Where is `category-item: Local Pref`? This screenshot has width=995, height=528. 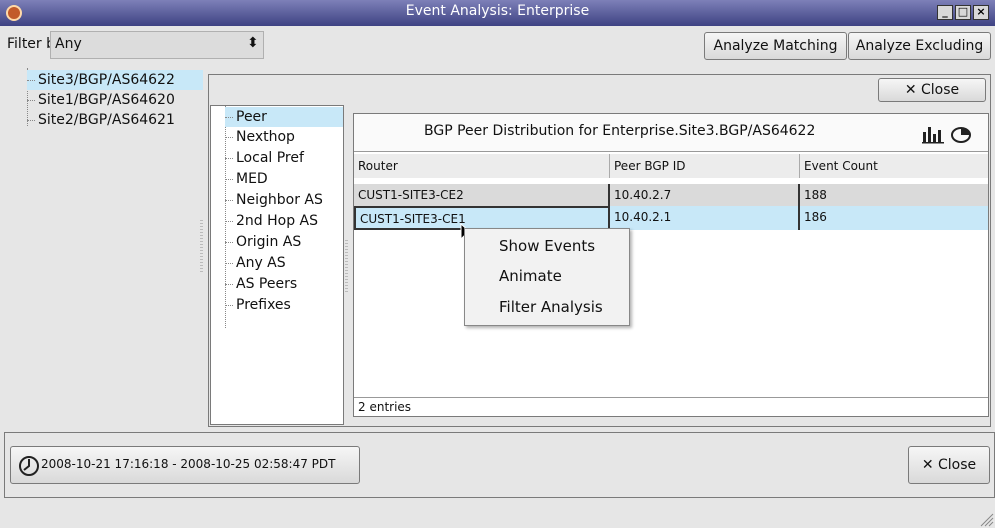
category-item: Local Pref is located at coordinates (264, 158).